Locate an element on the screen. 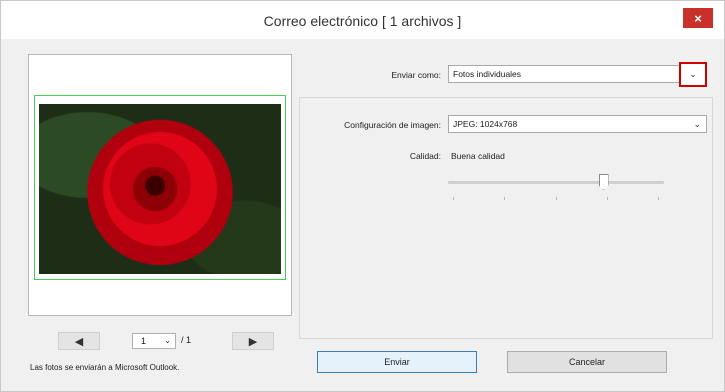 The height and width of the screenshot is (392, 725). next-arrow-icon: ▶ is located at coordinates (253, 341).